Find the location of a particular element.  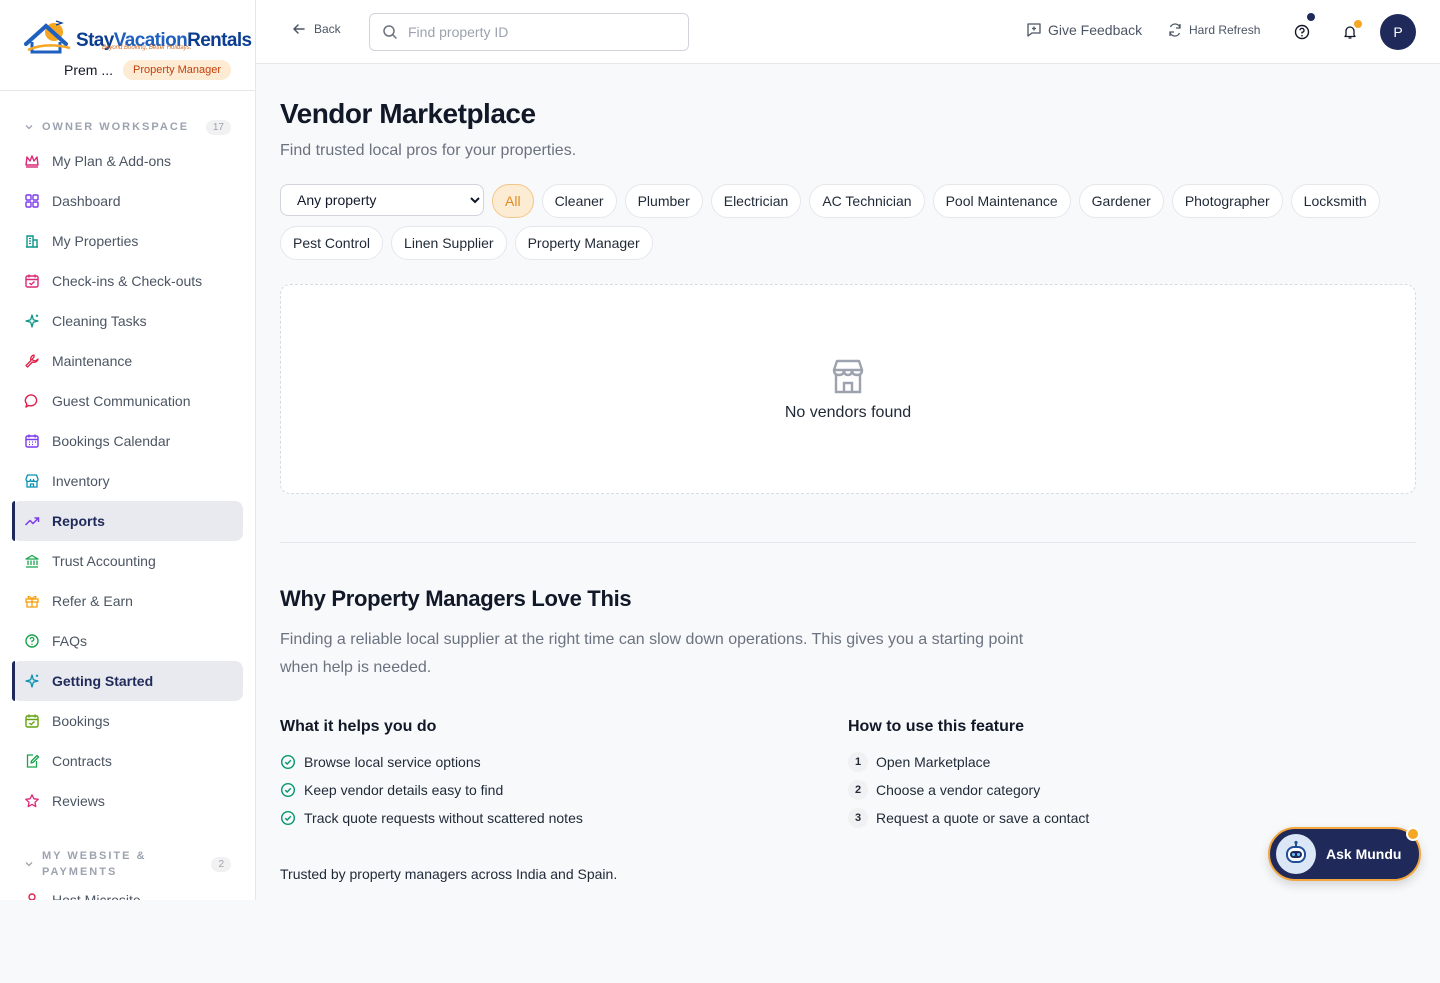

sidebar-item-faqs: FAQs is located at coordinates (127, 641).